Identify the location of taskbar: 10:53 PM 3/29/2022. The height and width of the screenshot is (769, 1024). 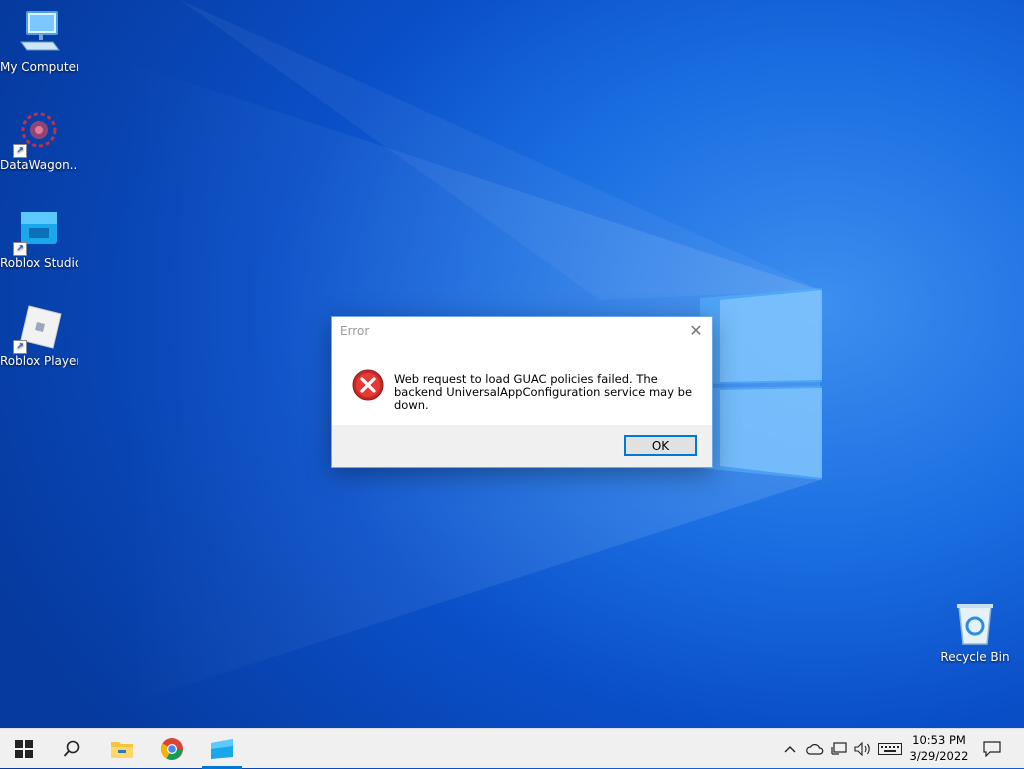
(512, 748).